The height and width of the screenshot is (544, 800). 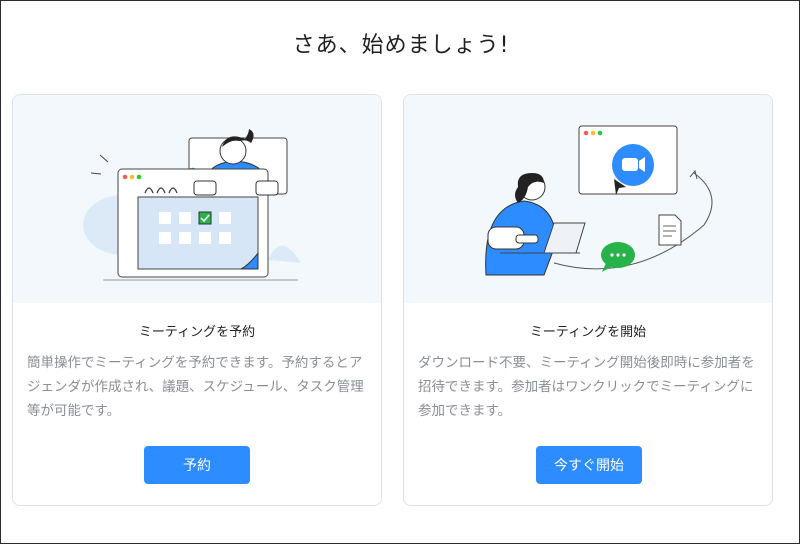 What do you see at coordinates (197, 465) in the screenshot?
I see `schedule-button: 予約` at bounding box center [197, 465].